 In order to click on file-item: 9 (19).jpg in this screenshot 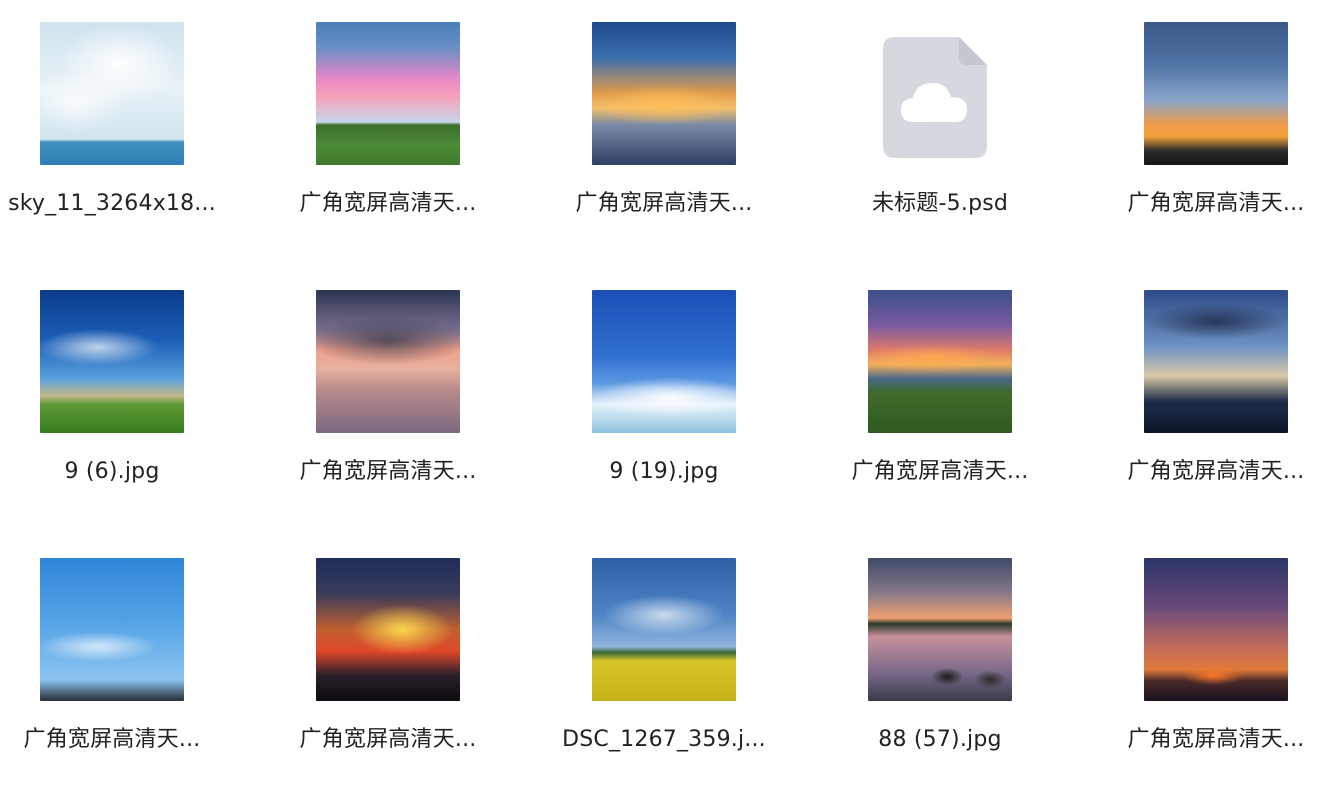, I will do `click(664, 410)`.